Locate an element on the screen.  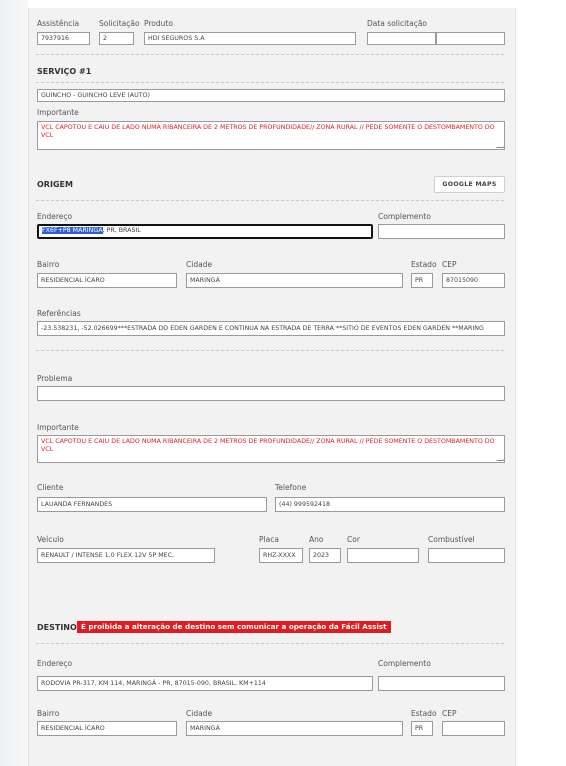
destino-cep-field is located at coordinates (473, 728).